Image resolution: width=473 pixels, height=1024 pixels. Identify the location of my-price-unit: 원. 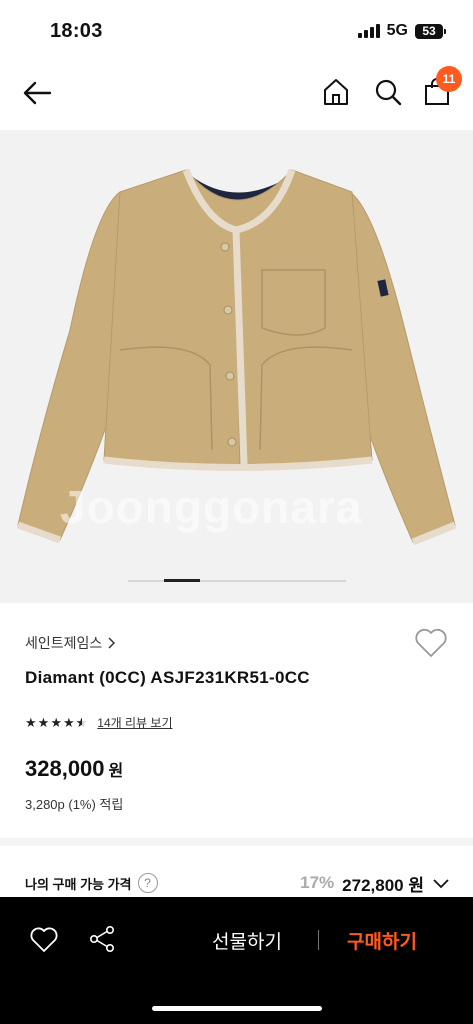
(416, 885).